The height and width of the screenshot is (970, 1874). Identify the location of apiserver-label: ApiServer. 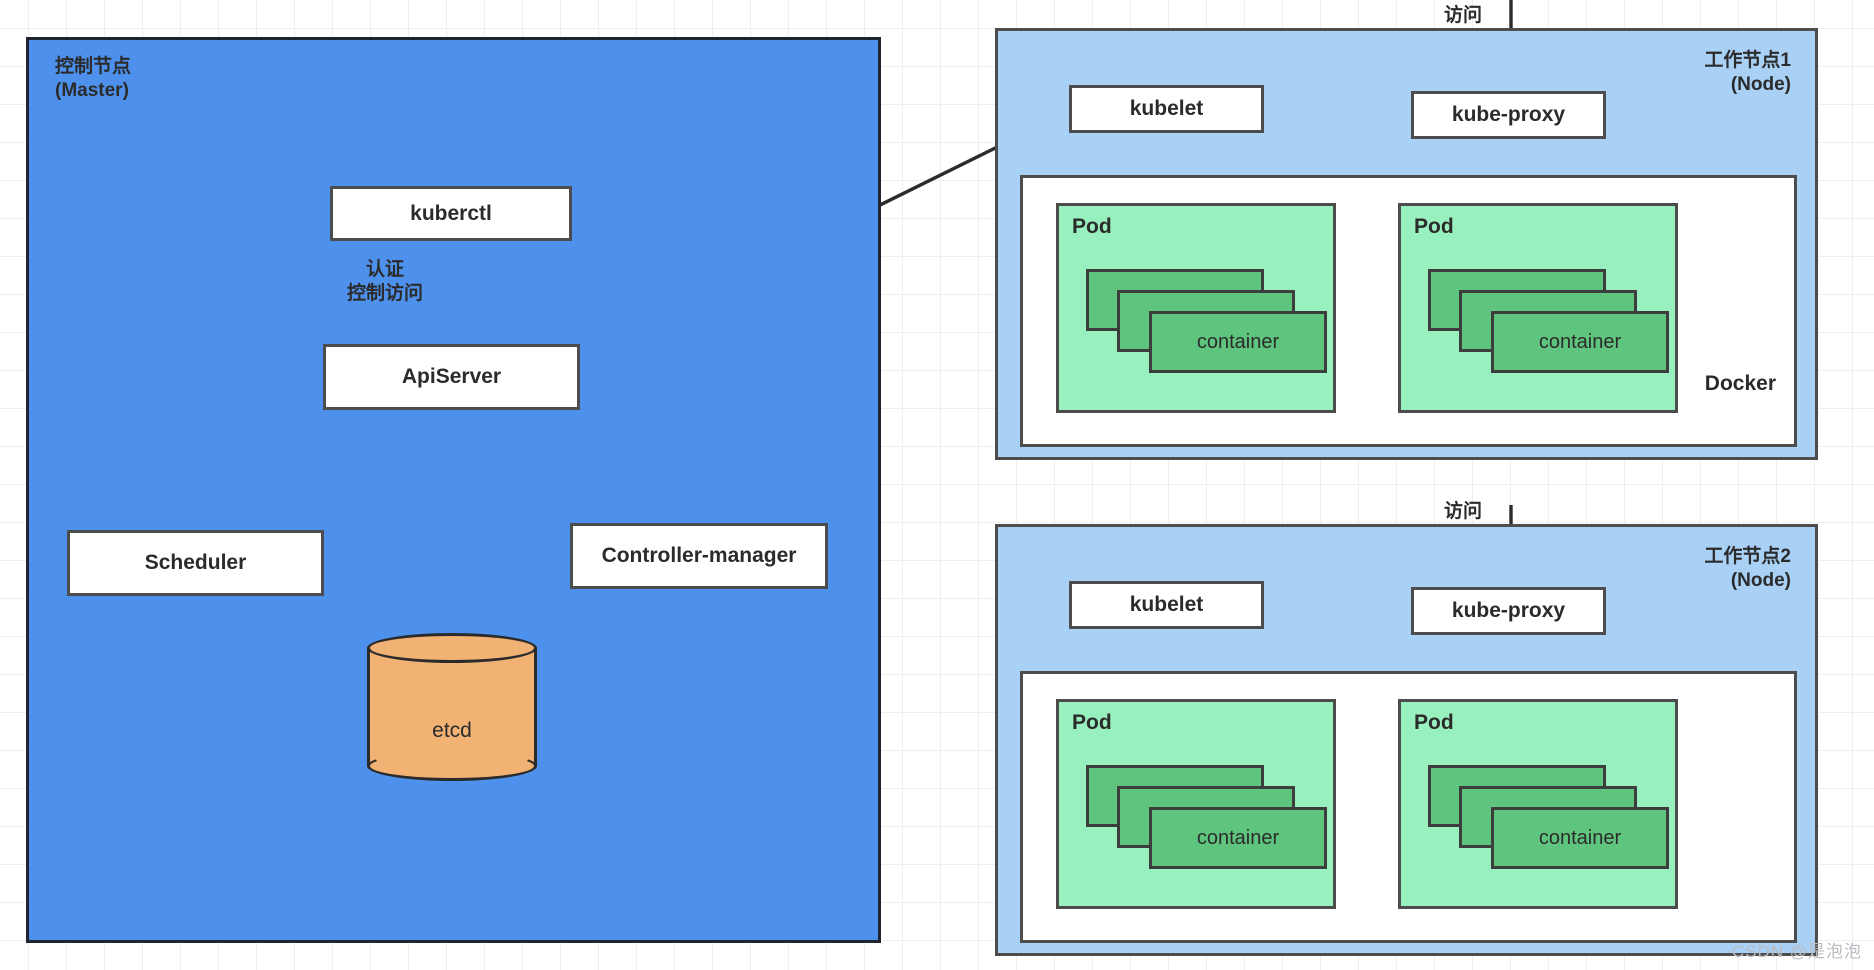
(451, 376).